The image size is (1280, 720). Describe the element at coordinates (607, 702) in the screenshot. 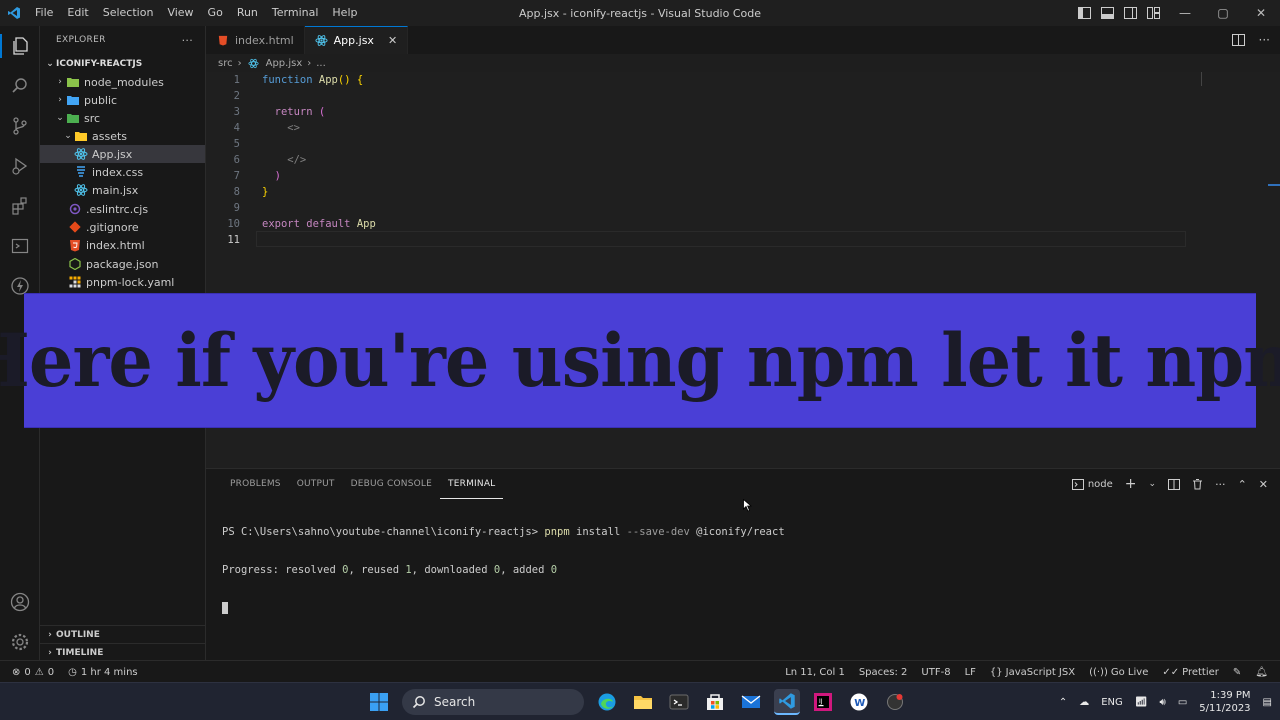

I see `edge-browser-icon` at that location.